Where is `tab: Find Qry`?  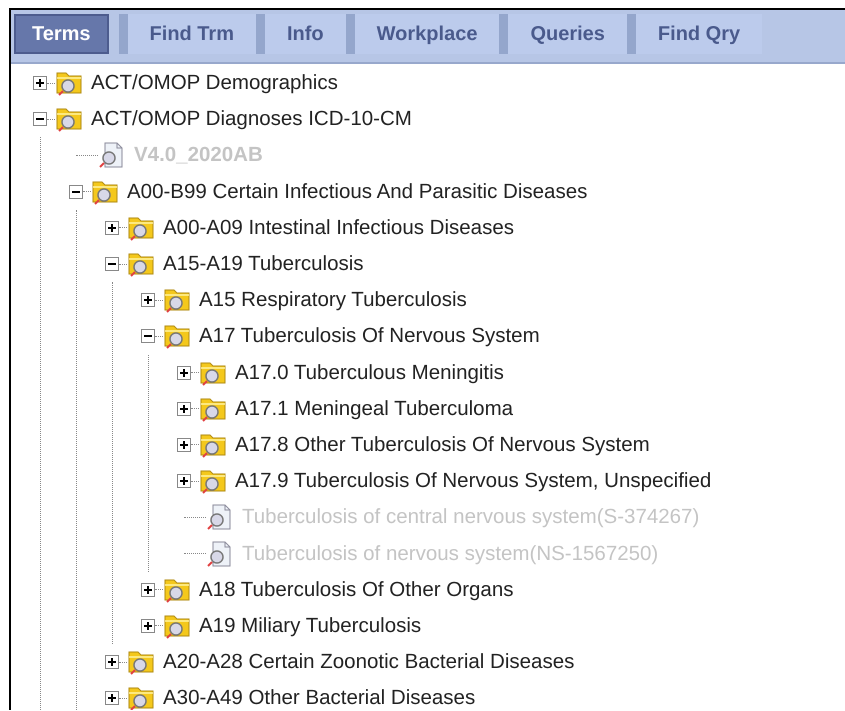
tab: Find Qry is located at coordinates (694, 34).